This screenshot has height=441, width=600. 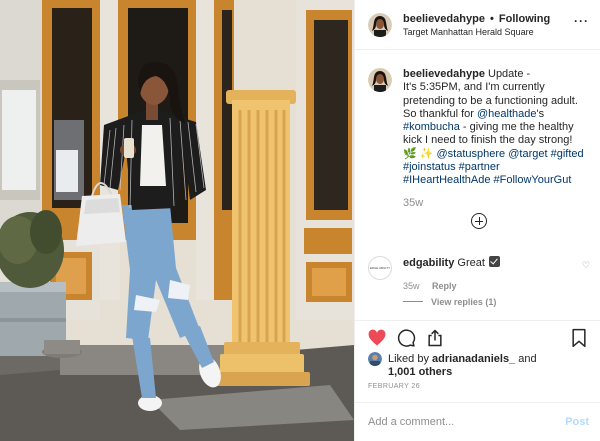 I want to click on post-actions-bar, so click(x=477, y=338).